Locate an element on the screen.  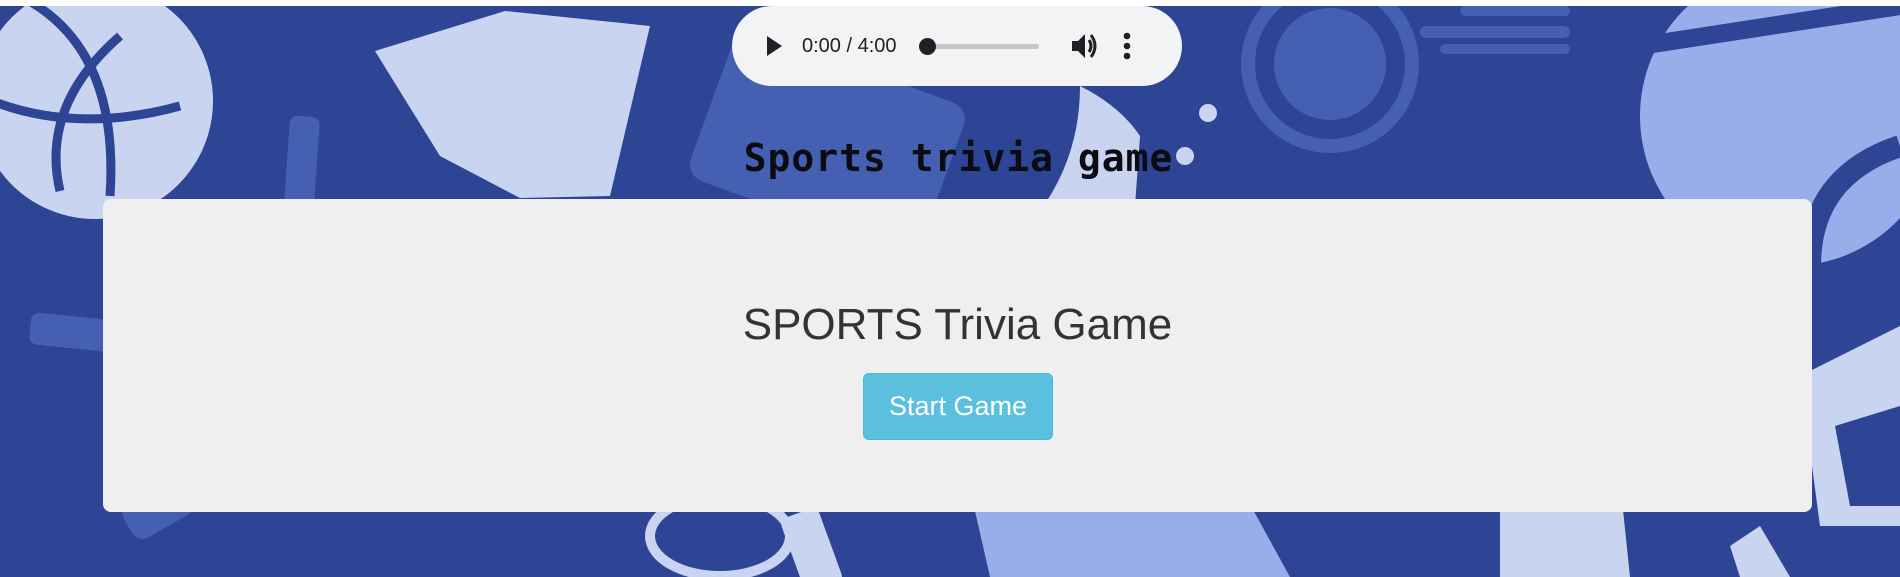
start-game-button: Start Game is located at coordinates (958, 406).